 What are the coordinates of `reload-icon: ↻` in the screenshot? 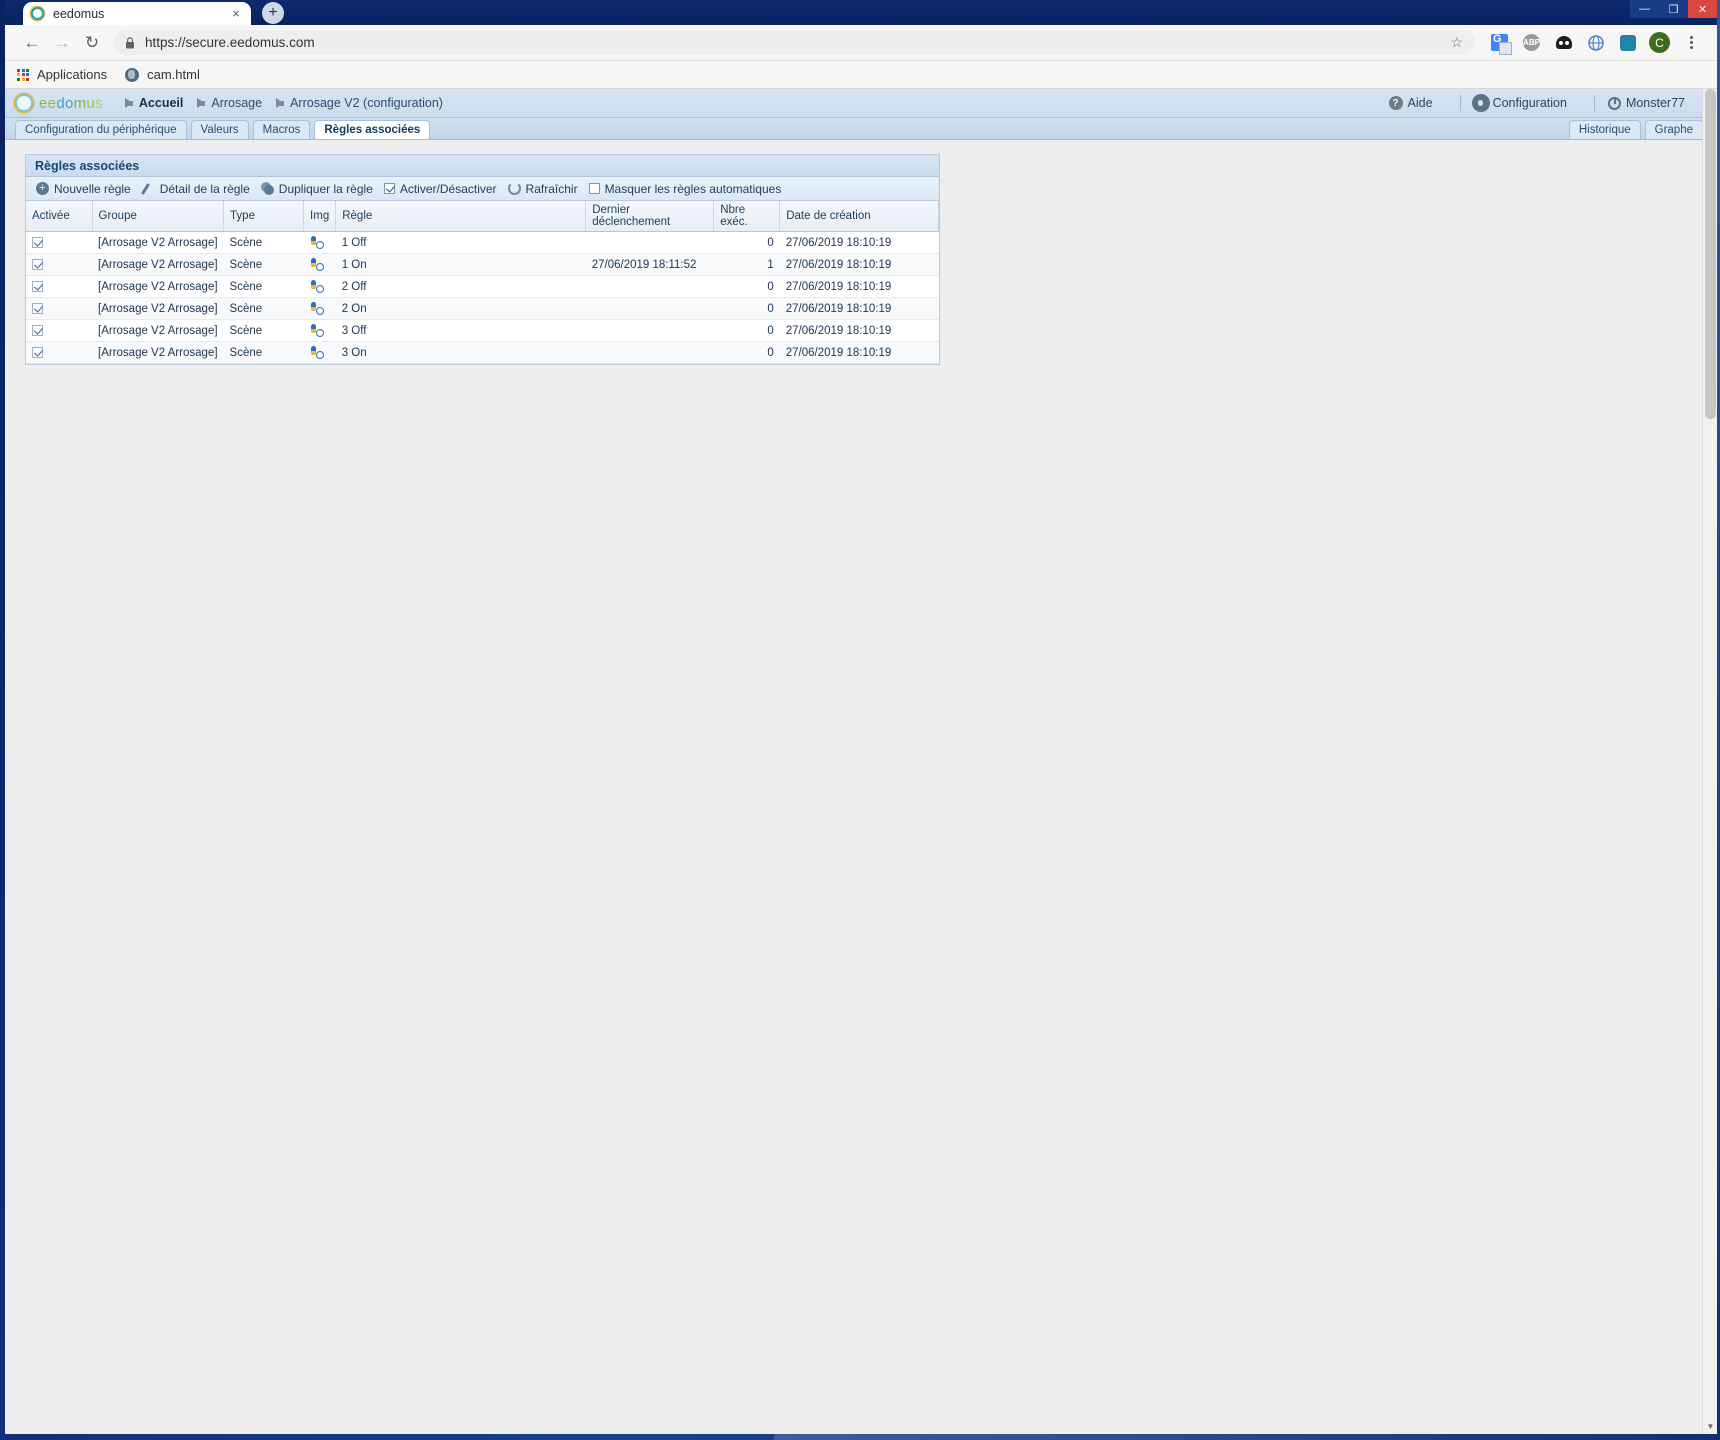 It's located at (92, 43).